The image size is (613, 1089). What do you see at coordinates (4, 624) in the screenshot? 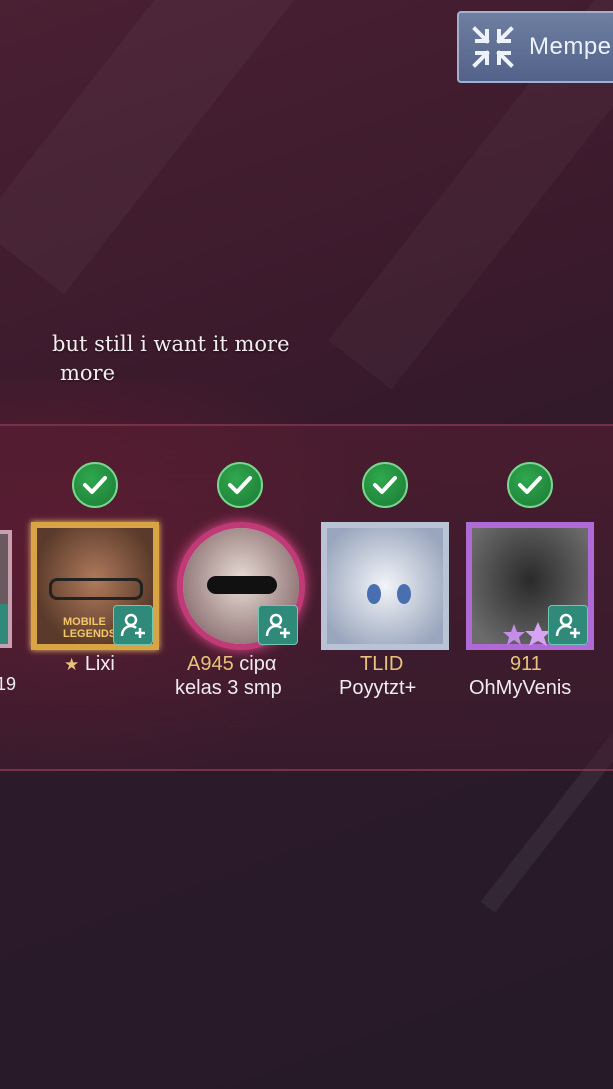
I see `add-friend-button-partial` at bounding box center [4, 624].